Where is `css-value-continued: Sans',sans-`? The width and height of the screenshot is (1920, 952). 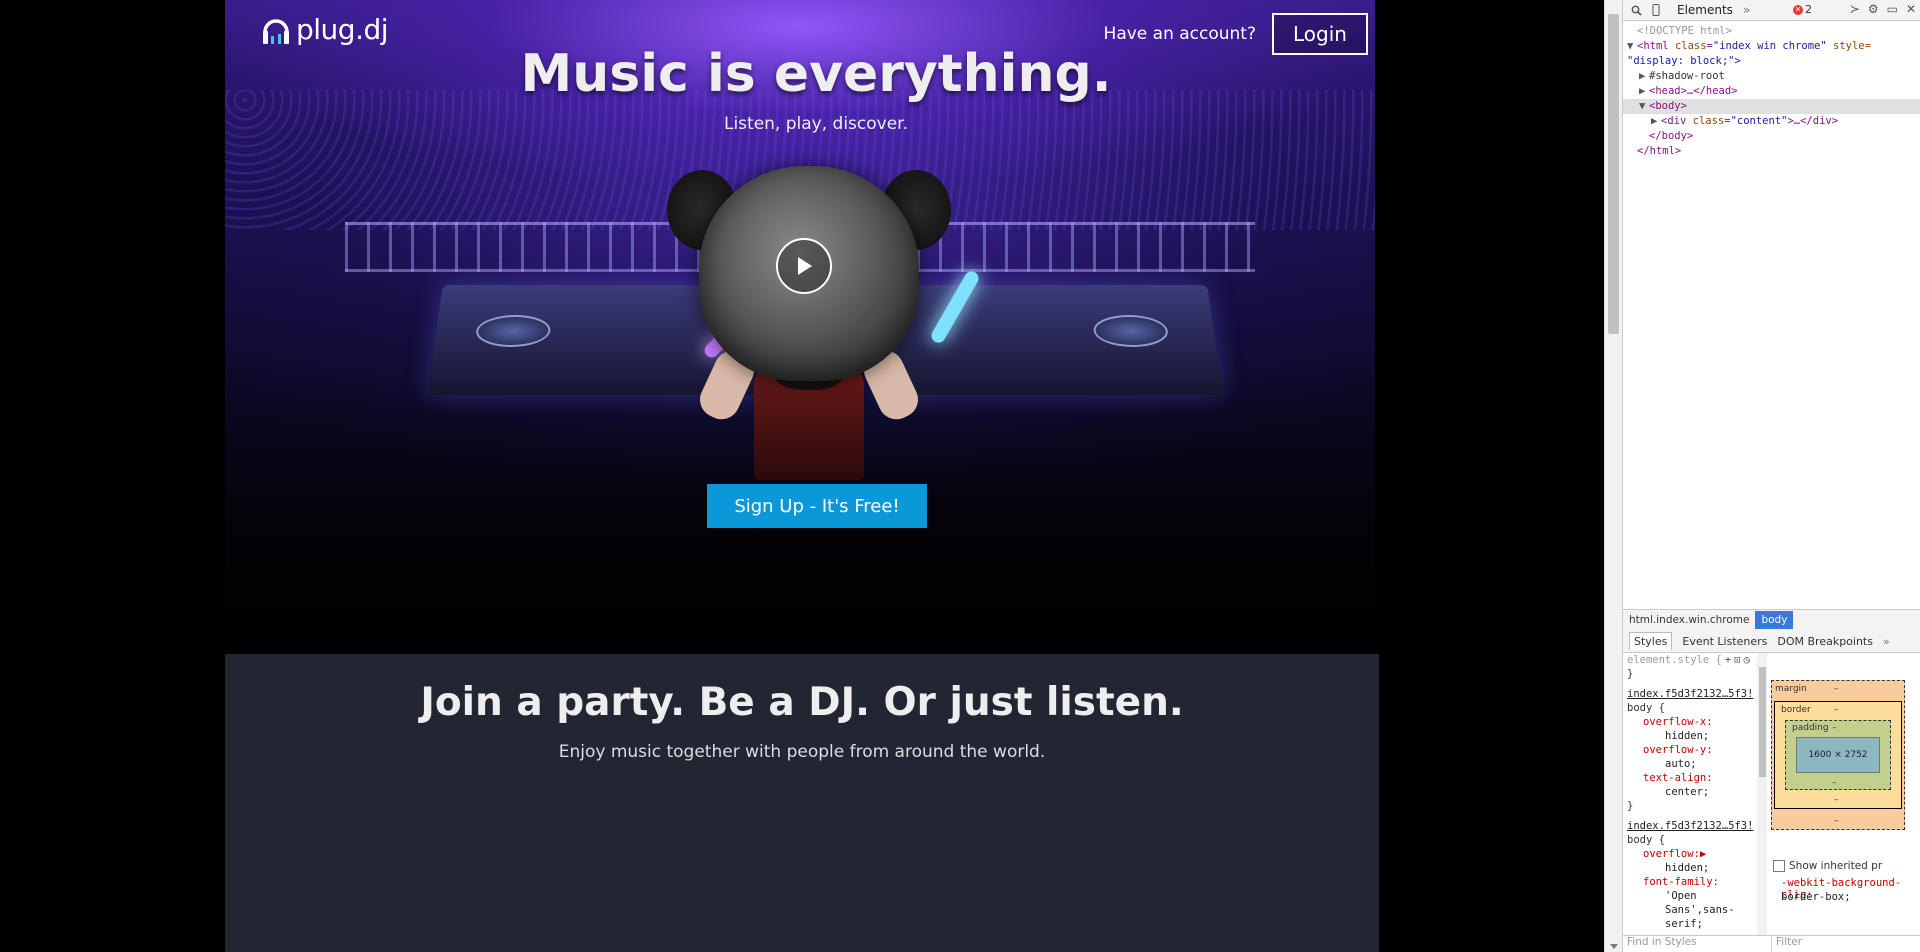
css-value-continued: Sans',sans- is located at coordinates (1700, 910).